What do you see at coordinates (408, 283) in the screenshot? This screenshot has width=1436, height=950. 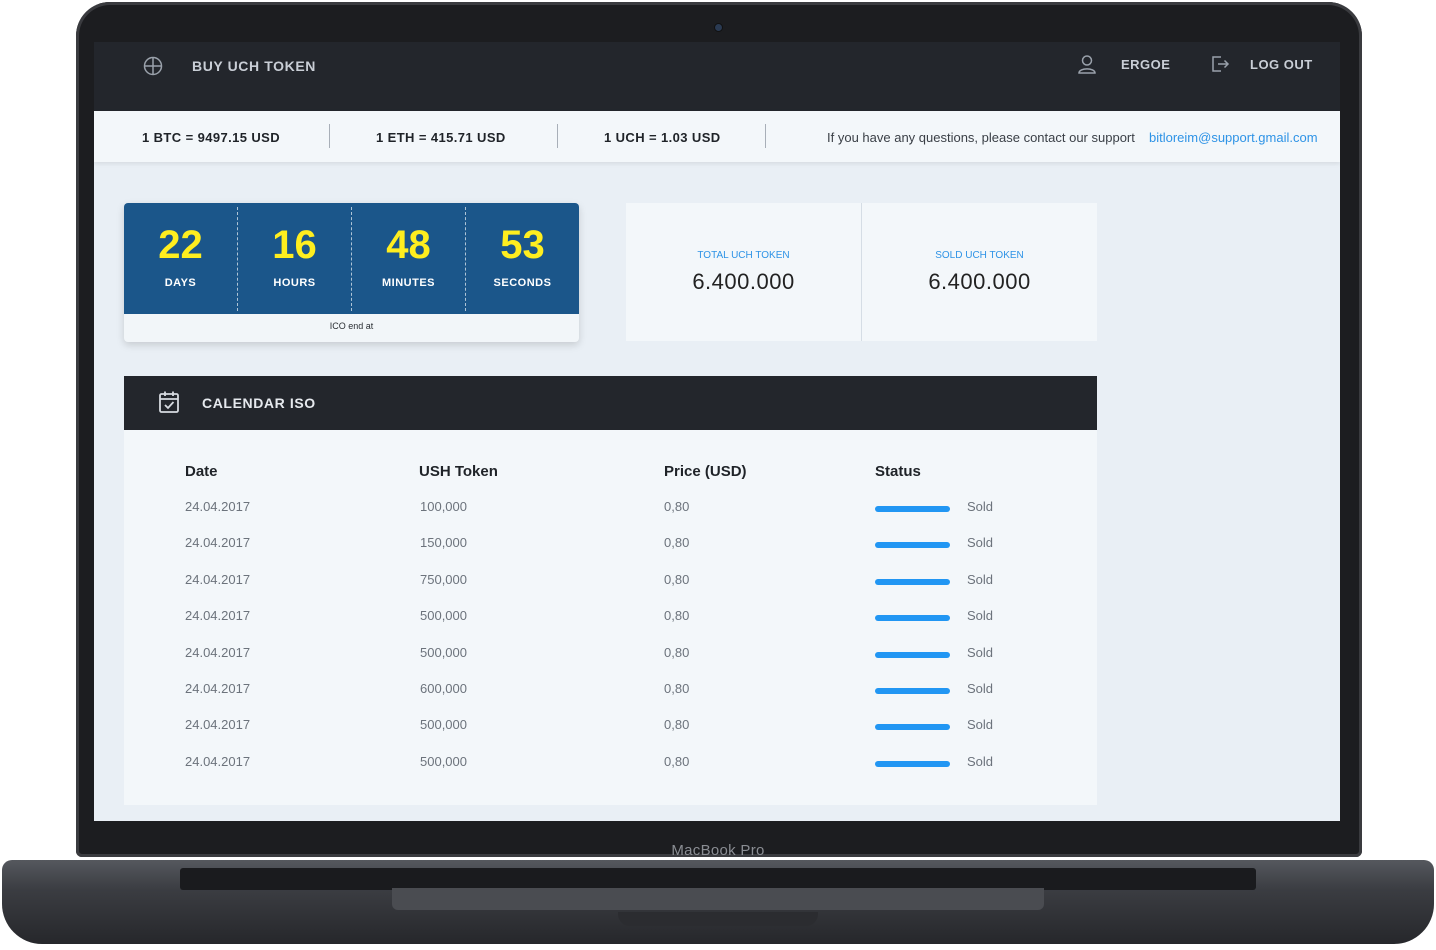 I see `countdown-label: MINUTES` at bounding box center [408, 283].